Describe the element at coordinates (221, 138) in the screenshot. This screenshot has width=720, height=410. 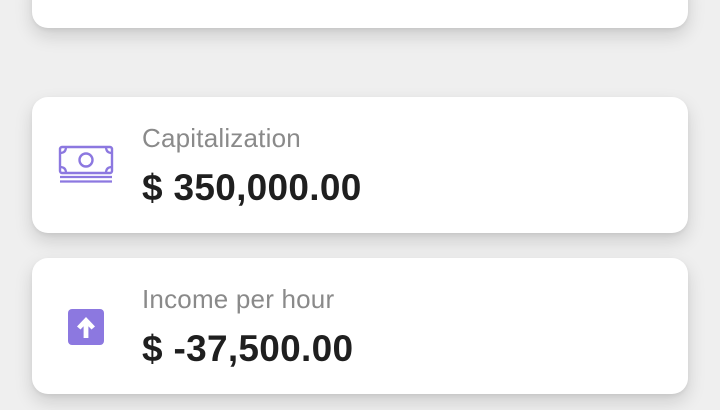
I see `capitalization-label: Capitalization` at that location.